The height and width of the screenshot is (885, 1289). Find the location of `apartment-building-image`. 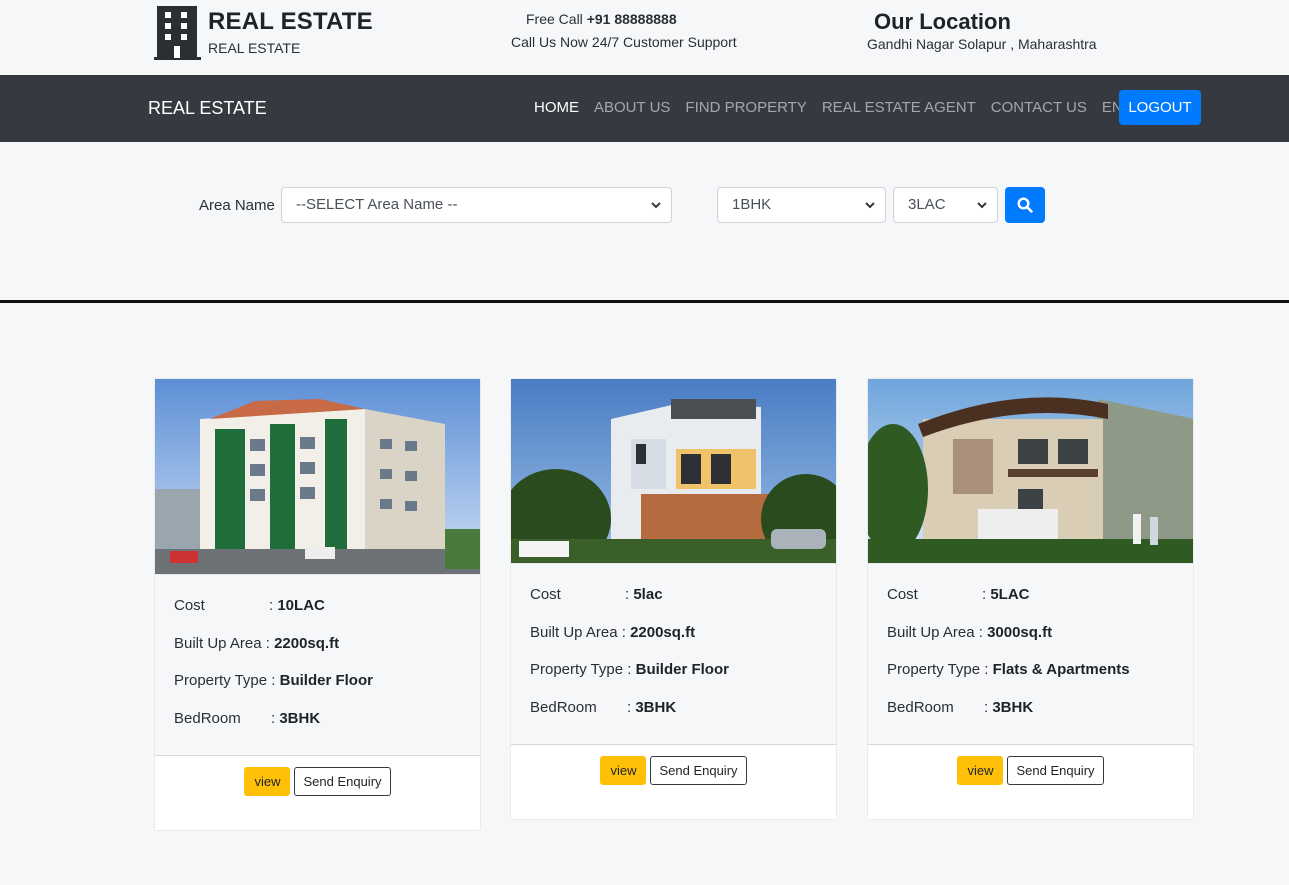

apartment-building-image is located at coordinates (317, 476).